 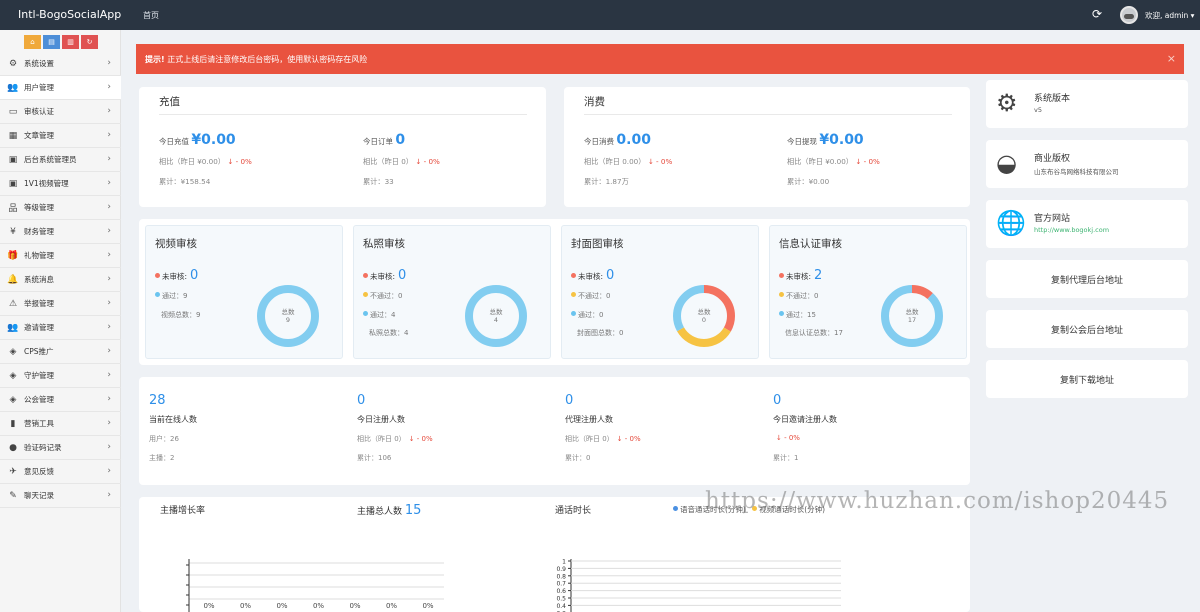 I want to click on donut-chart: 总数9, so click(x=288, y=316).